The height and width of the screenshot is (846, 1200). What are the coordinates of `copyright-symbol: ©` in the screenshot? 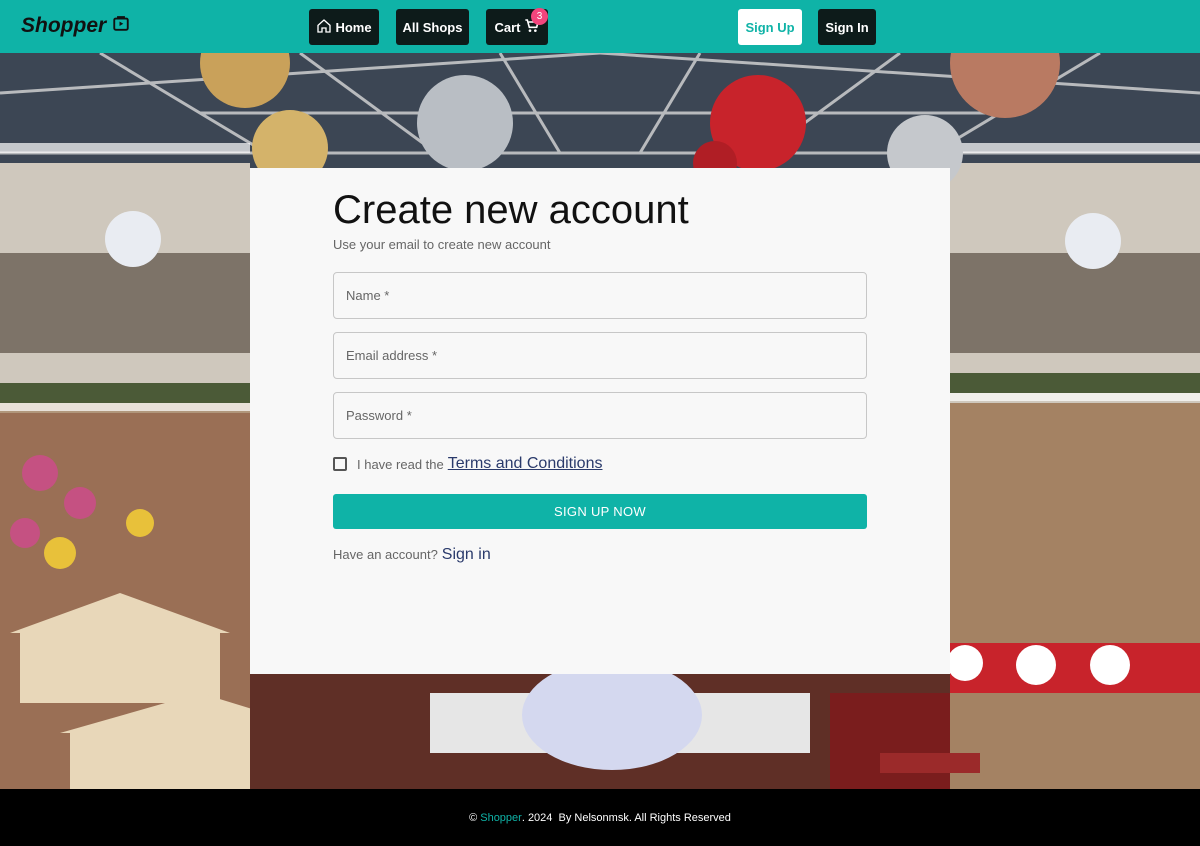 It's located at (473, 817).